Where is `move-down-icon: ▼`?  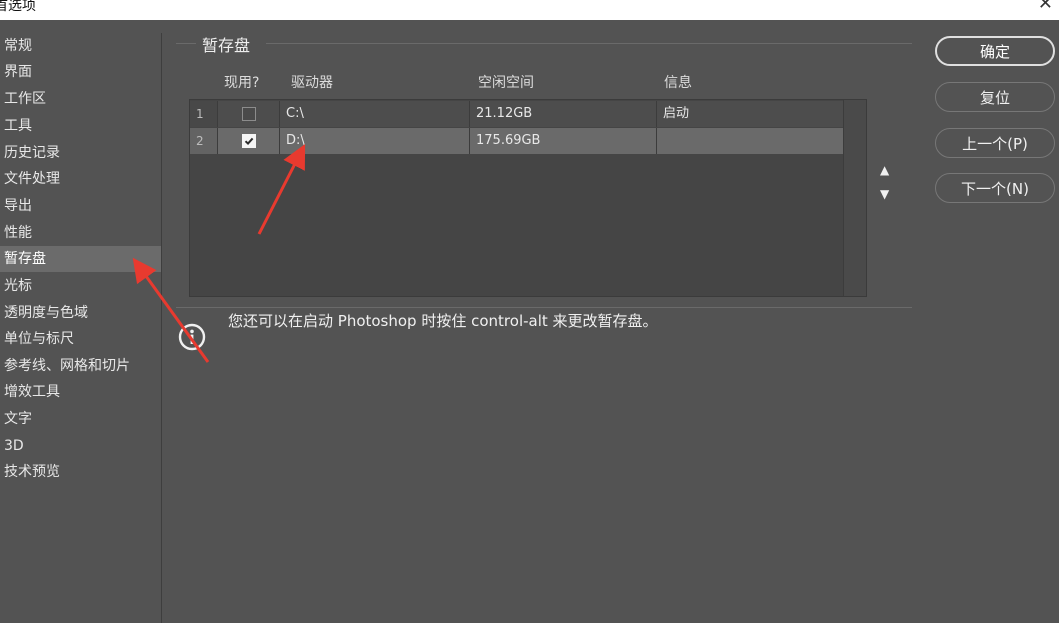
move-down-icon: ▼ is located at coordinates (884, 194).